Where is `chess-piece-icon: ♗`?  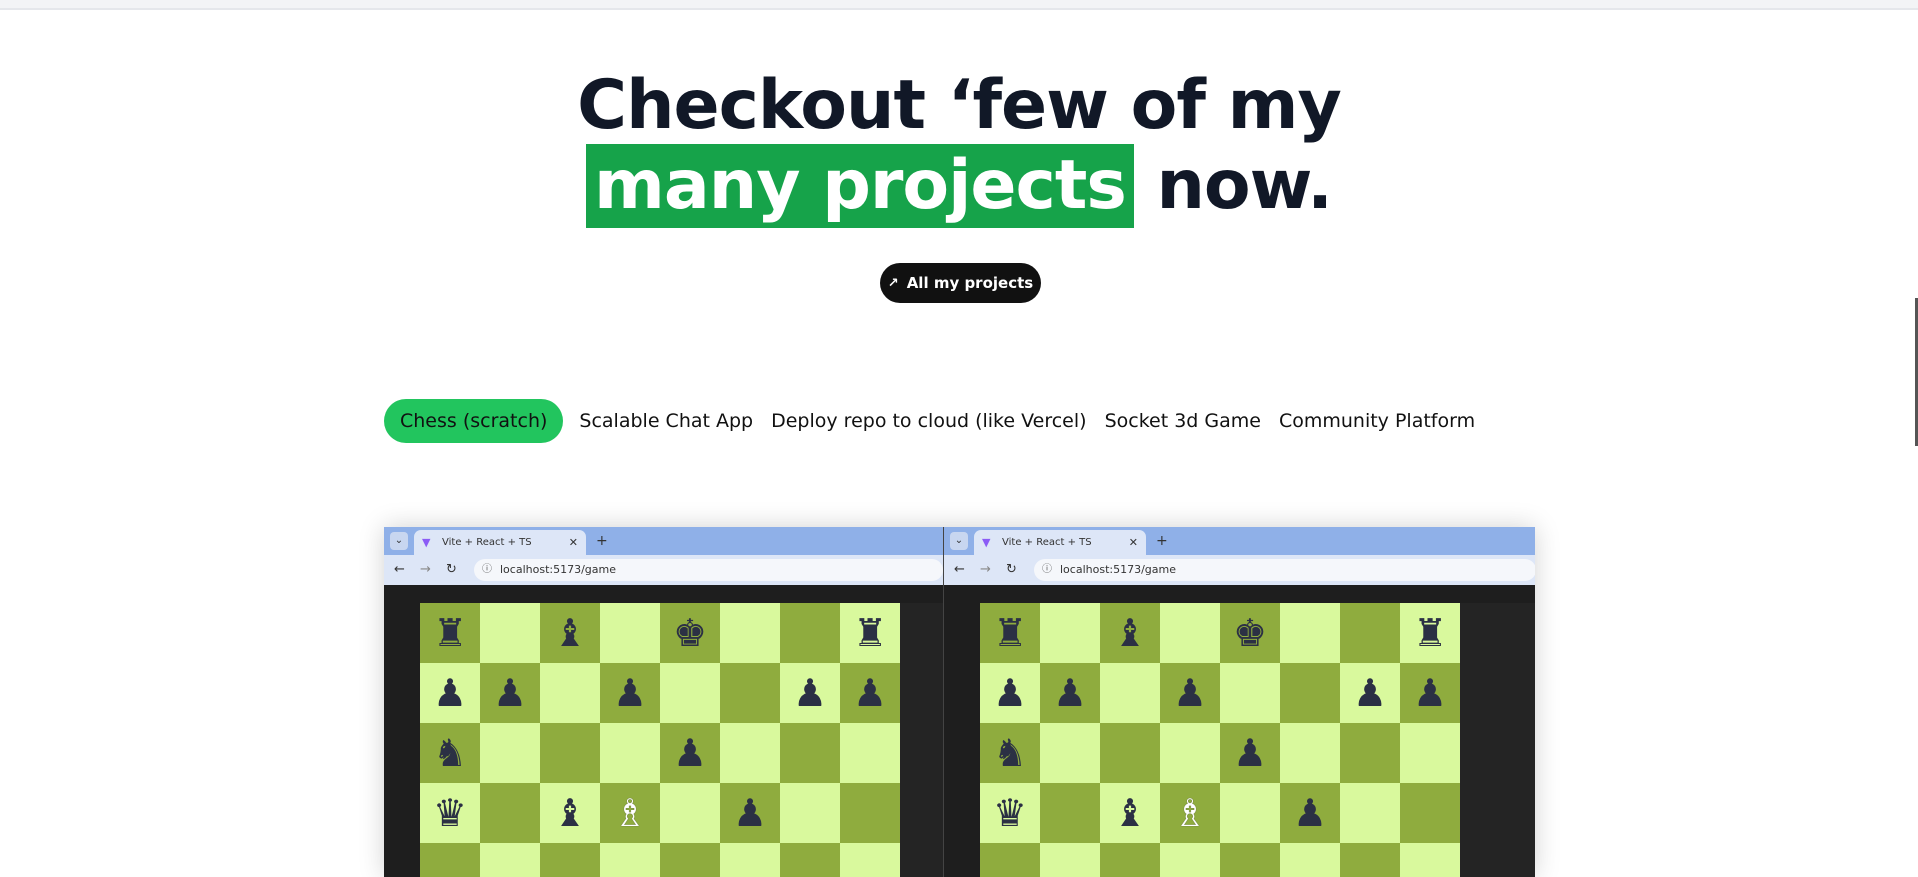 chess-piece-icon: ♗ is located at coordinates (630, 813).